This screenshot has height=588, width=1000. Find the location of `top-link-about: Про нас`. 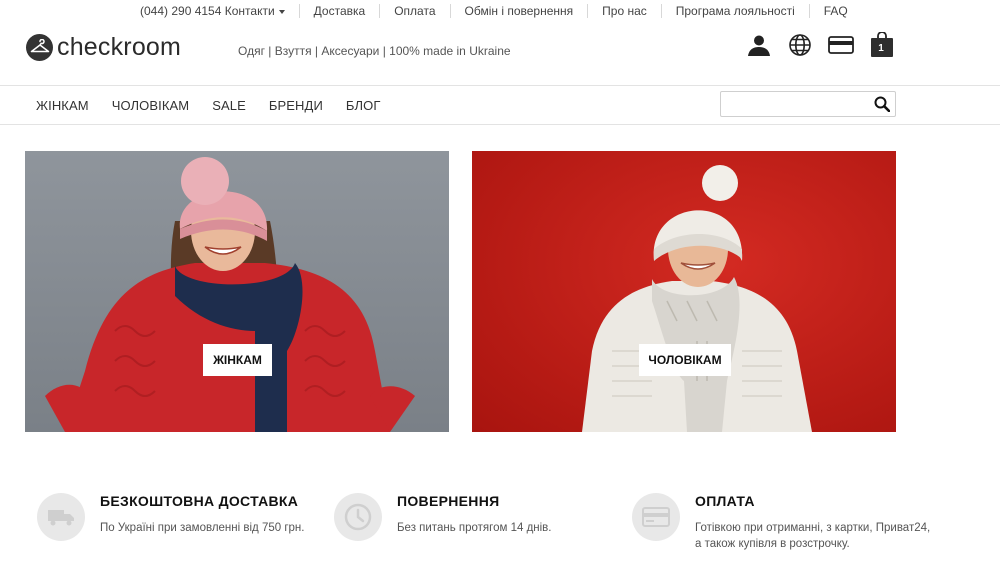

top-link-about: Про нас is located at coordinates (625, 11).